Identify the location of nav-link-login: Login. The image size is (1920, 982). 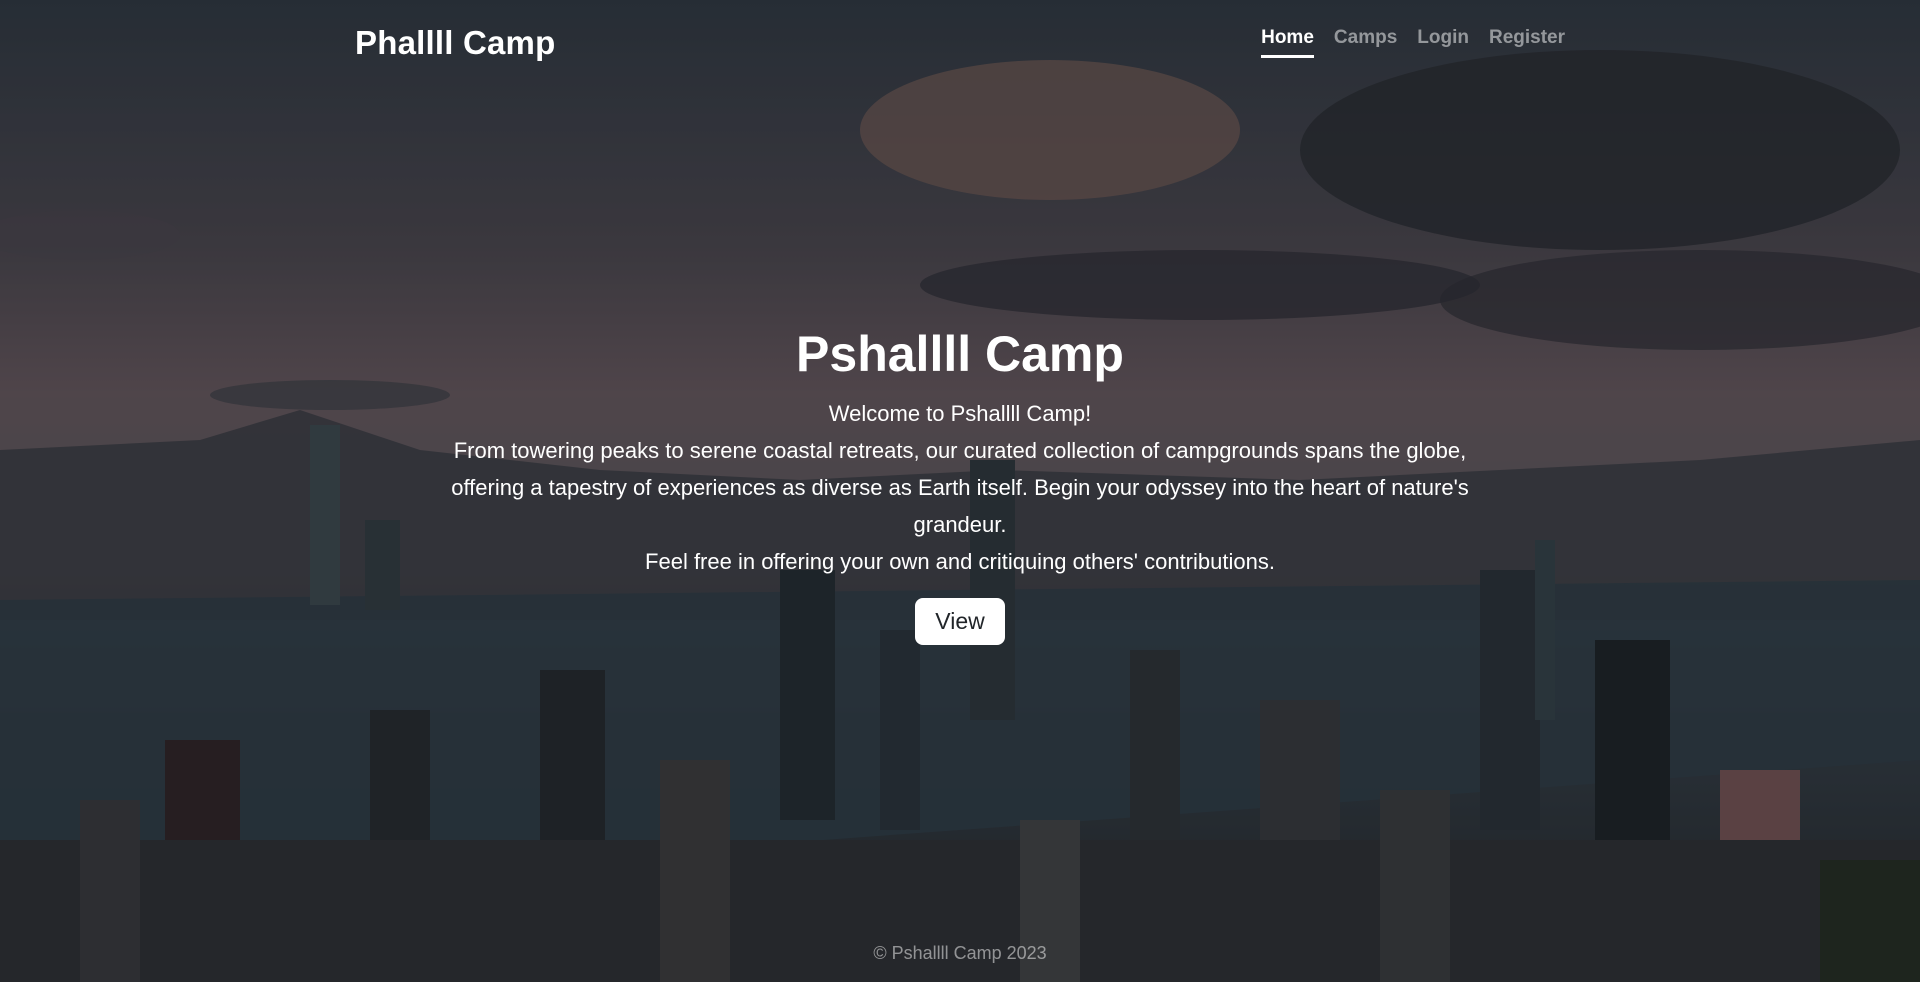
(1443, 42).